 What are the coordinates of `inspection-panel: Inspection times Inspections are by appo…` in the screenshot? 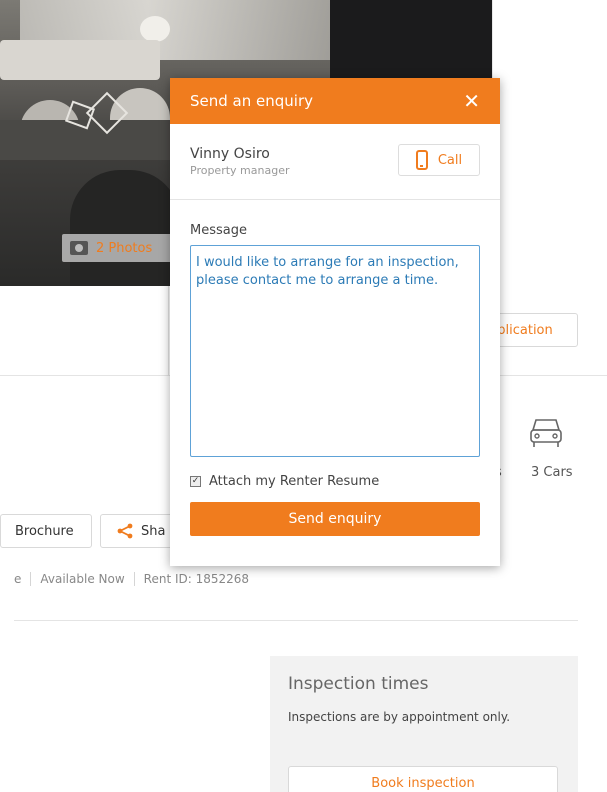 It's located at (424, 724).